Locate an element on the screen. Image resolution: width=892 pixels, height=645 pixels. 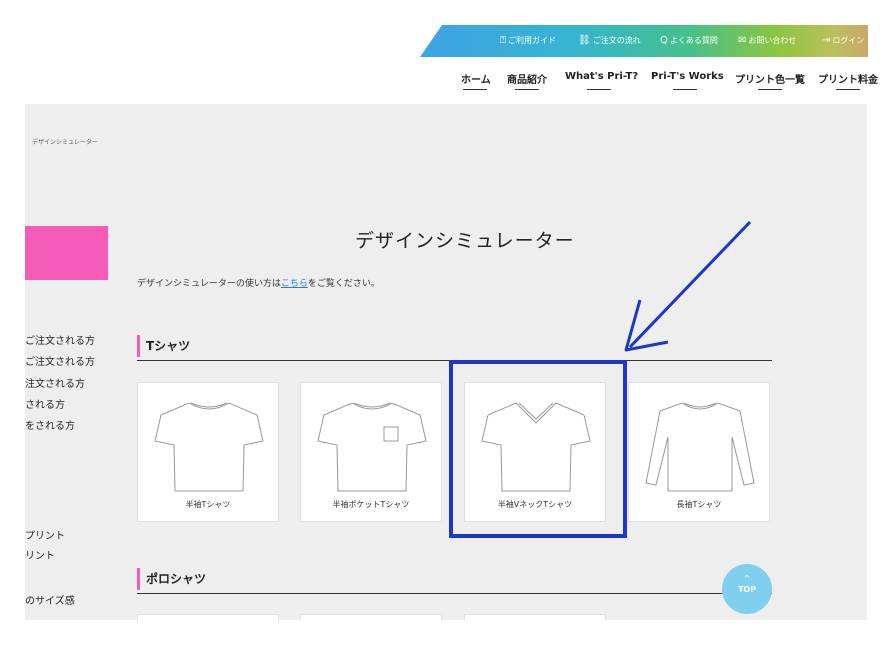
product-label: 半袖VネックTシャツ is located at coordinates (535, 504).